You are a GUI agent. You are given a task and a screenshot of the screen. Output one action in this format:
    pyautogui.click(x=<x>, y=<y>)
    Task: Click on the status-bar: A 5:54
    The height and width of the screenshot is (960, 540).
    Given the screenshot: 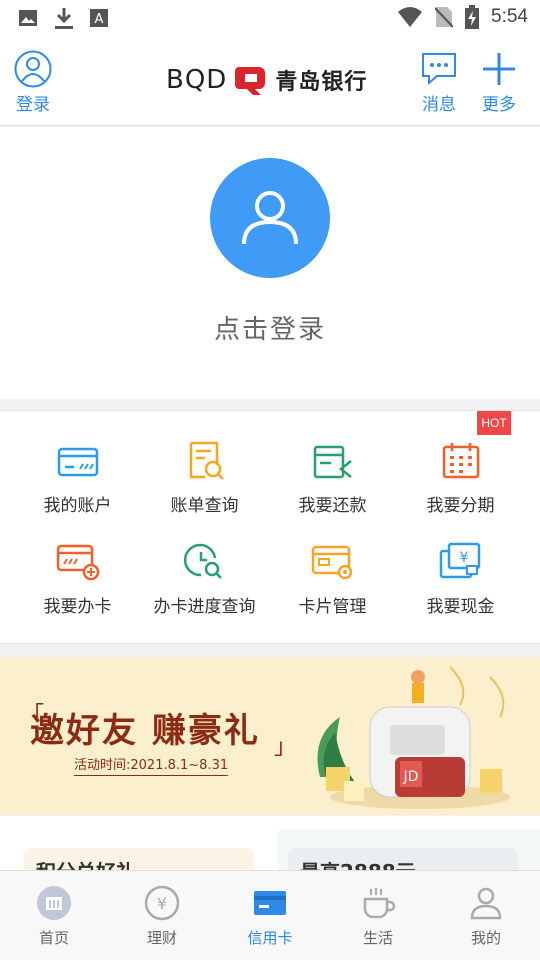 What is the action you would take?
    pyautogui.click(x=270, y=18)
    